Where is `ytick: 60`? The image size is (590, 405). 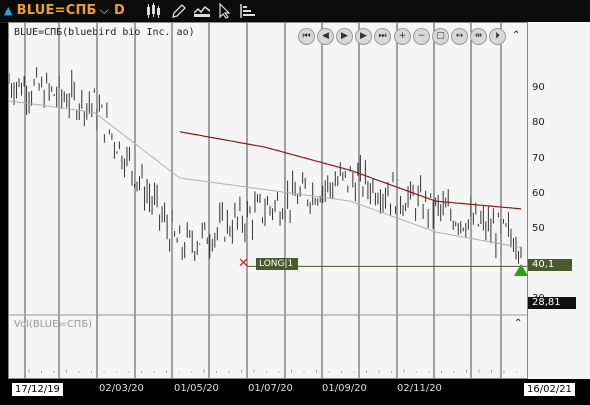
ytick: 60 is located at coordinates (538, 193).